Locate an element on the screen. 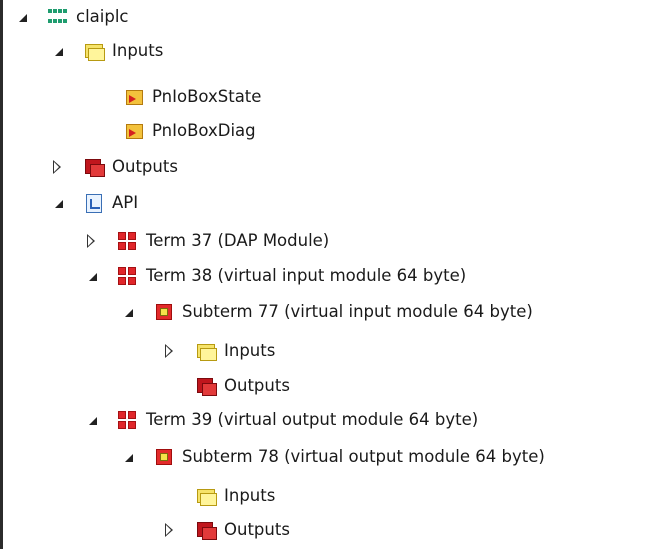 Image resolution: width=655 pixels, height=549 pixels. tree-left-border is located at coordinates (1, 274).